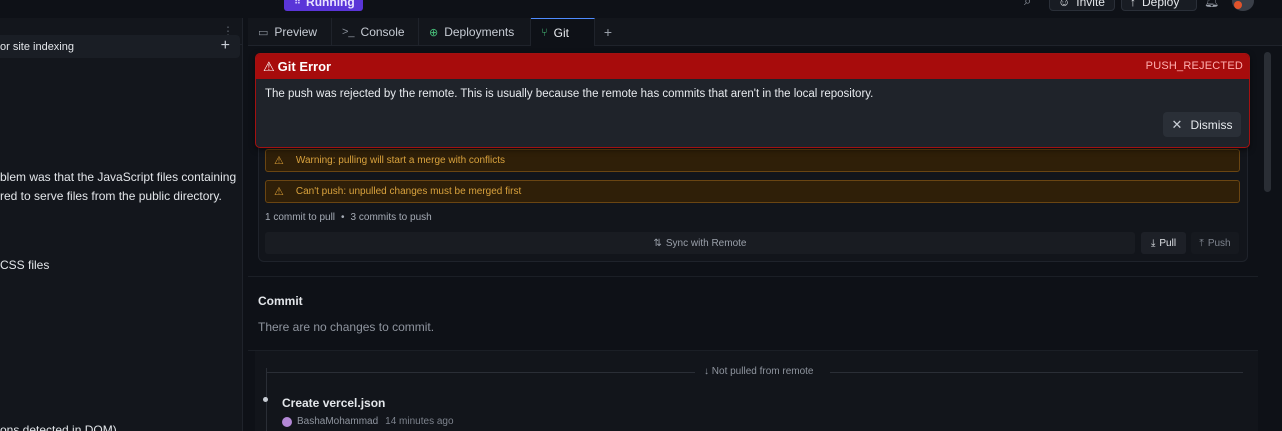  I want to click on commit-time: 14 minutes ago, so click(419, 421).